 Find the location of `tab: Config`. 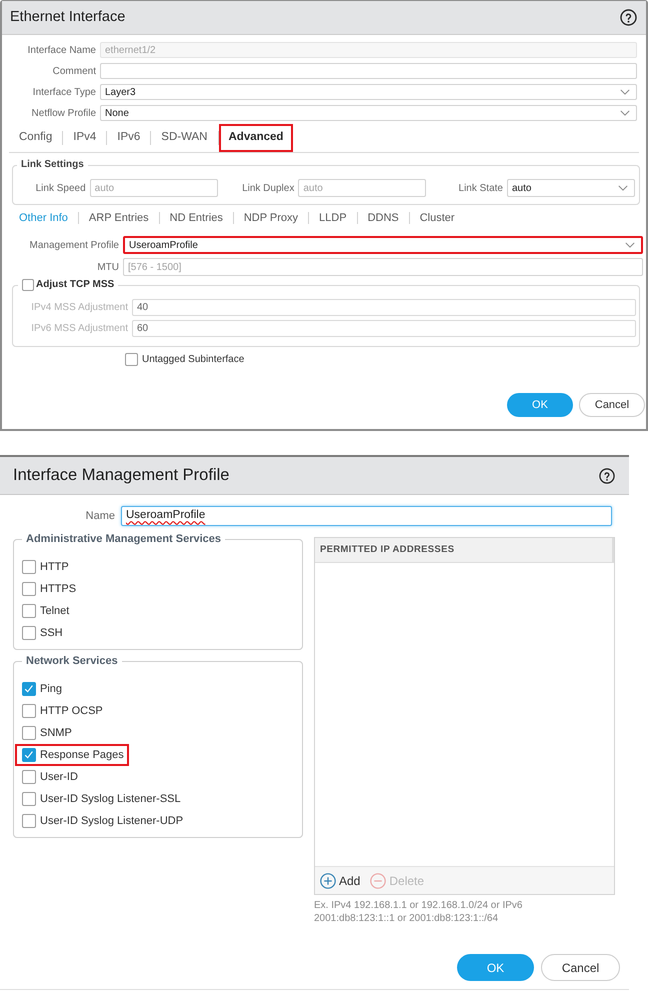

tab: Config is located at coordinates (35, 138).